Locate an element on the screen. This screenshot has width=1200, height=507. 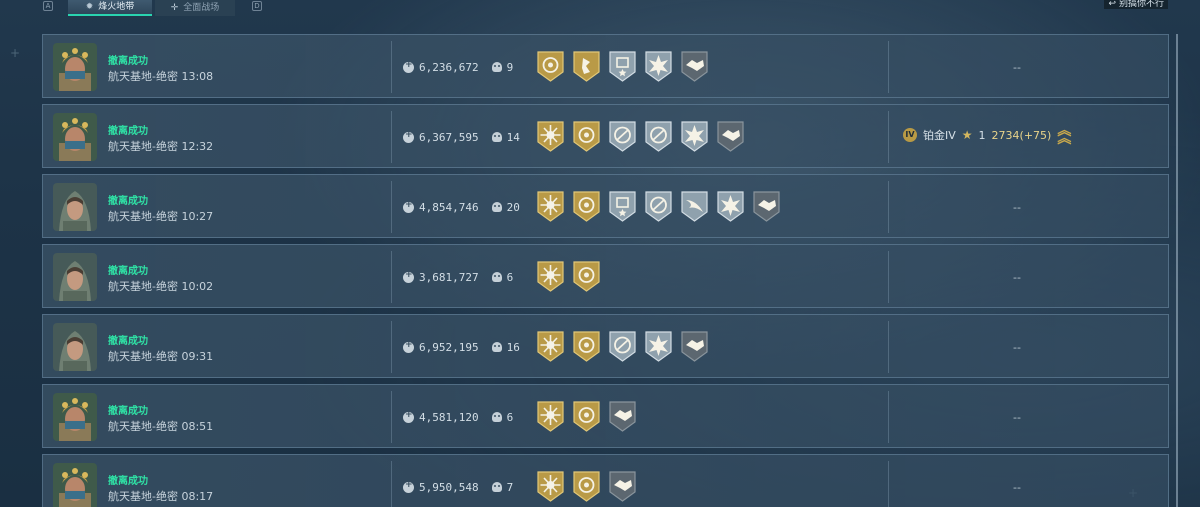
match-record-row: 撤离成功航天基地-绝密 13:08 6,236,672 9 -- is located at coordinates (605, 66).